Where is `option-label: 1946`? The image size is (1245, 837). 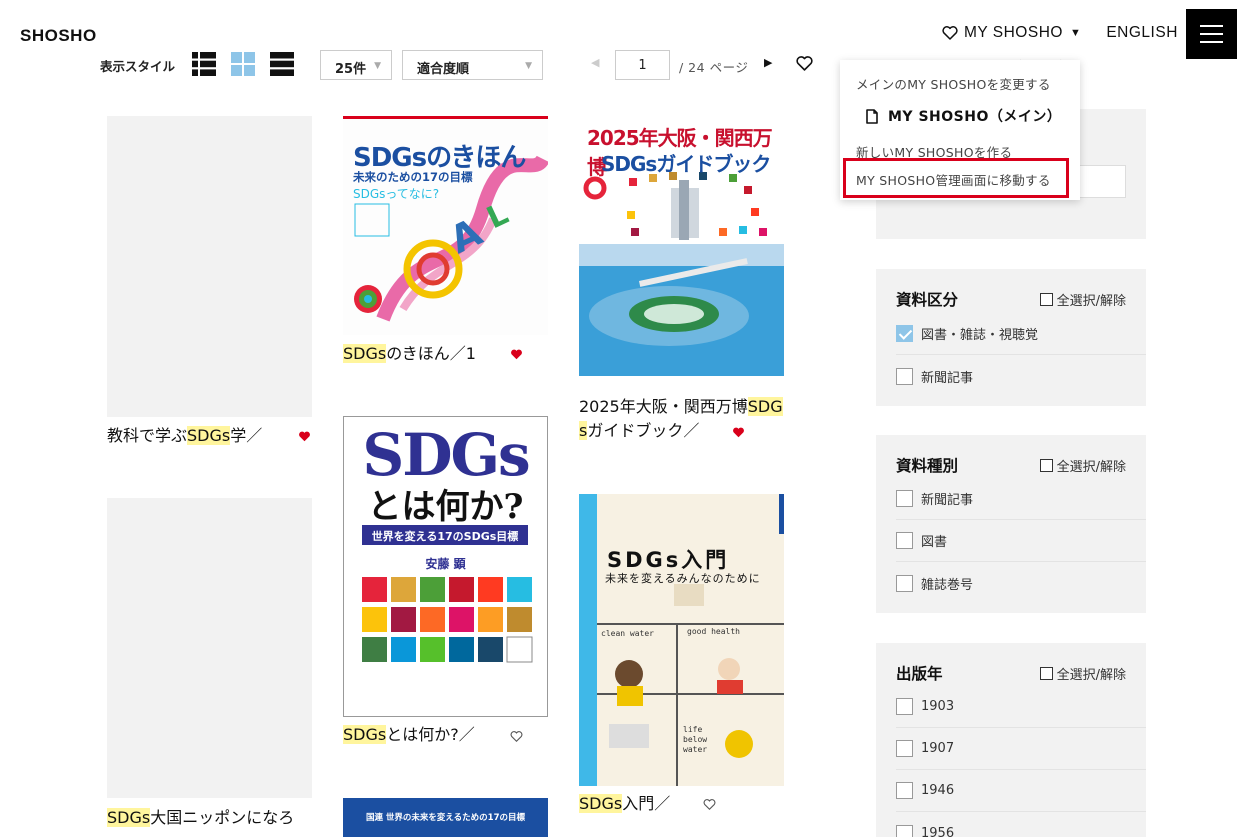 option-label: 1946 is located at coordinates (938, 790).